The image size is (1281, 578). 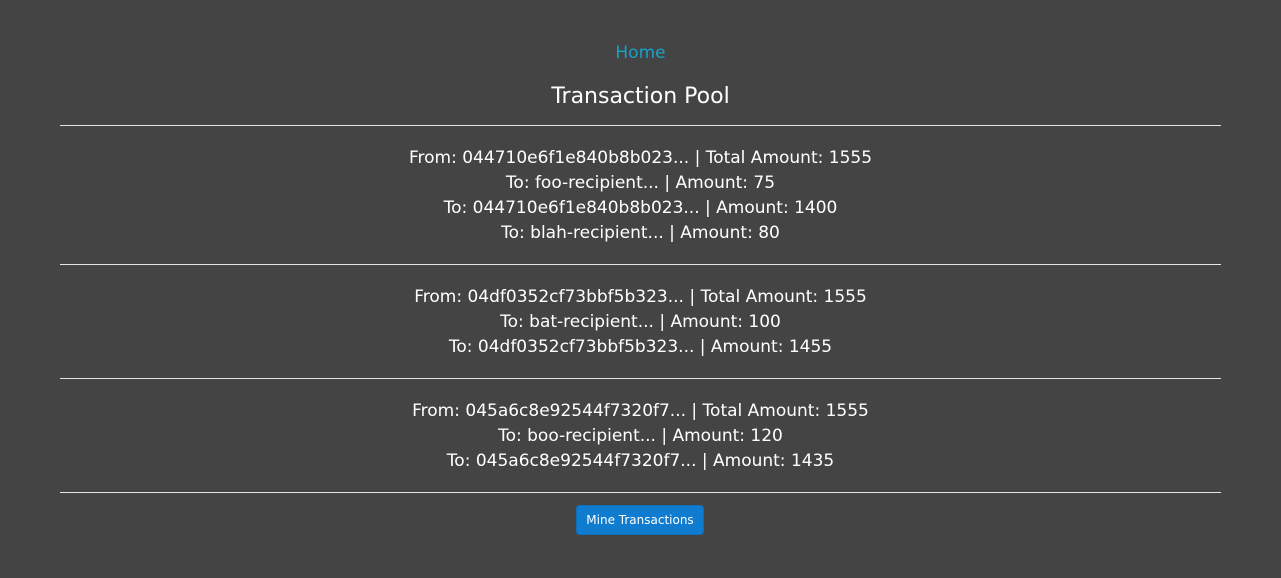 What do you see at coordinates (640, 492) in the screenshot?
I see `divider` at bounding box center [640, 492].